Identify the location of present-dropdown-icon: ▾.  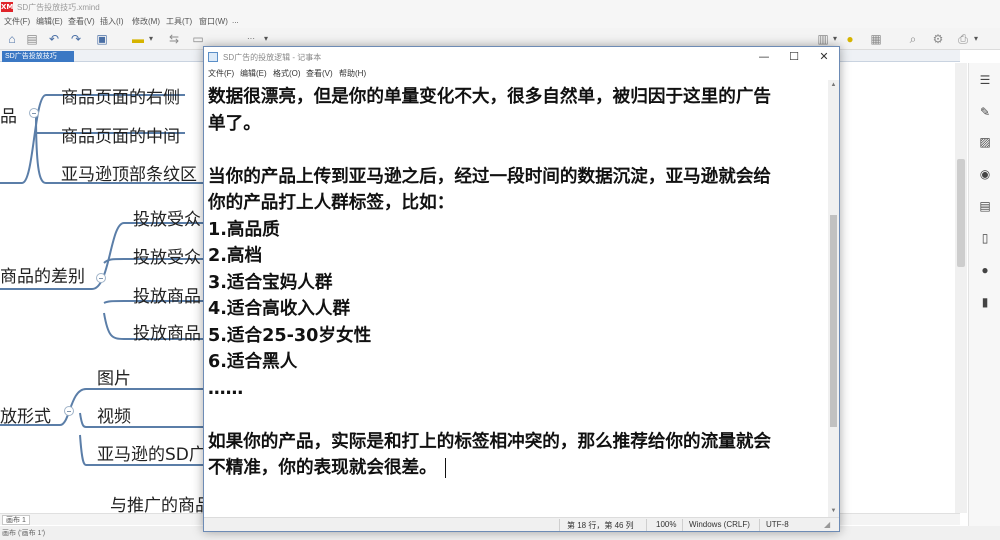
(835, 39).